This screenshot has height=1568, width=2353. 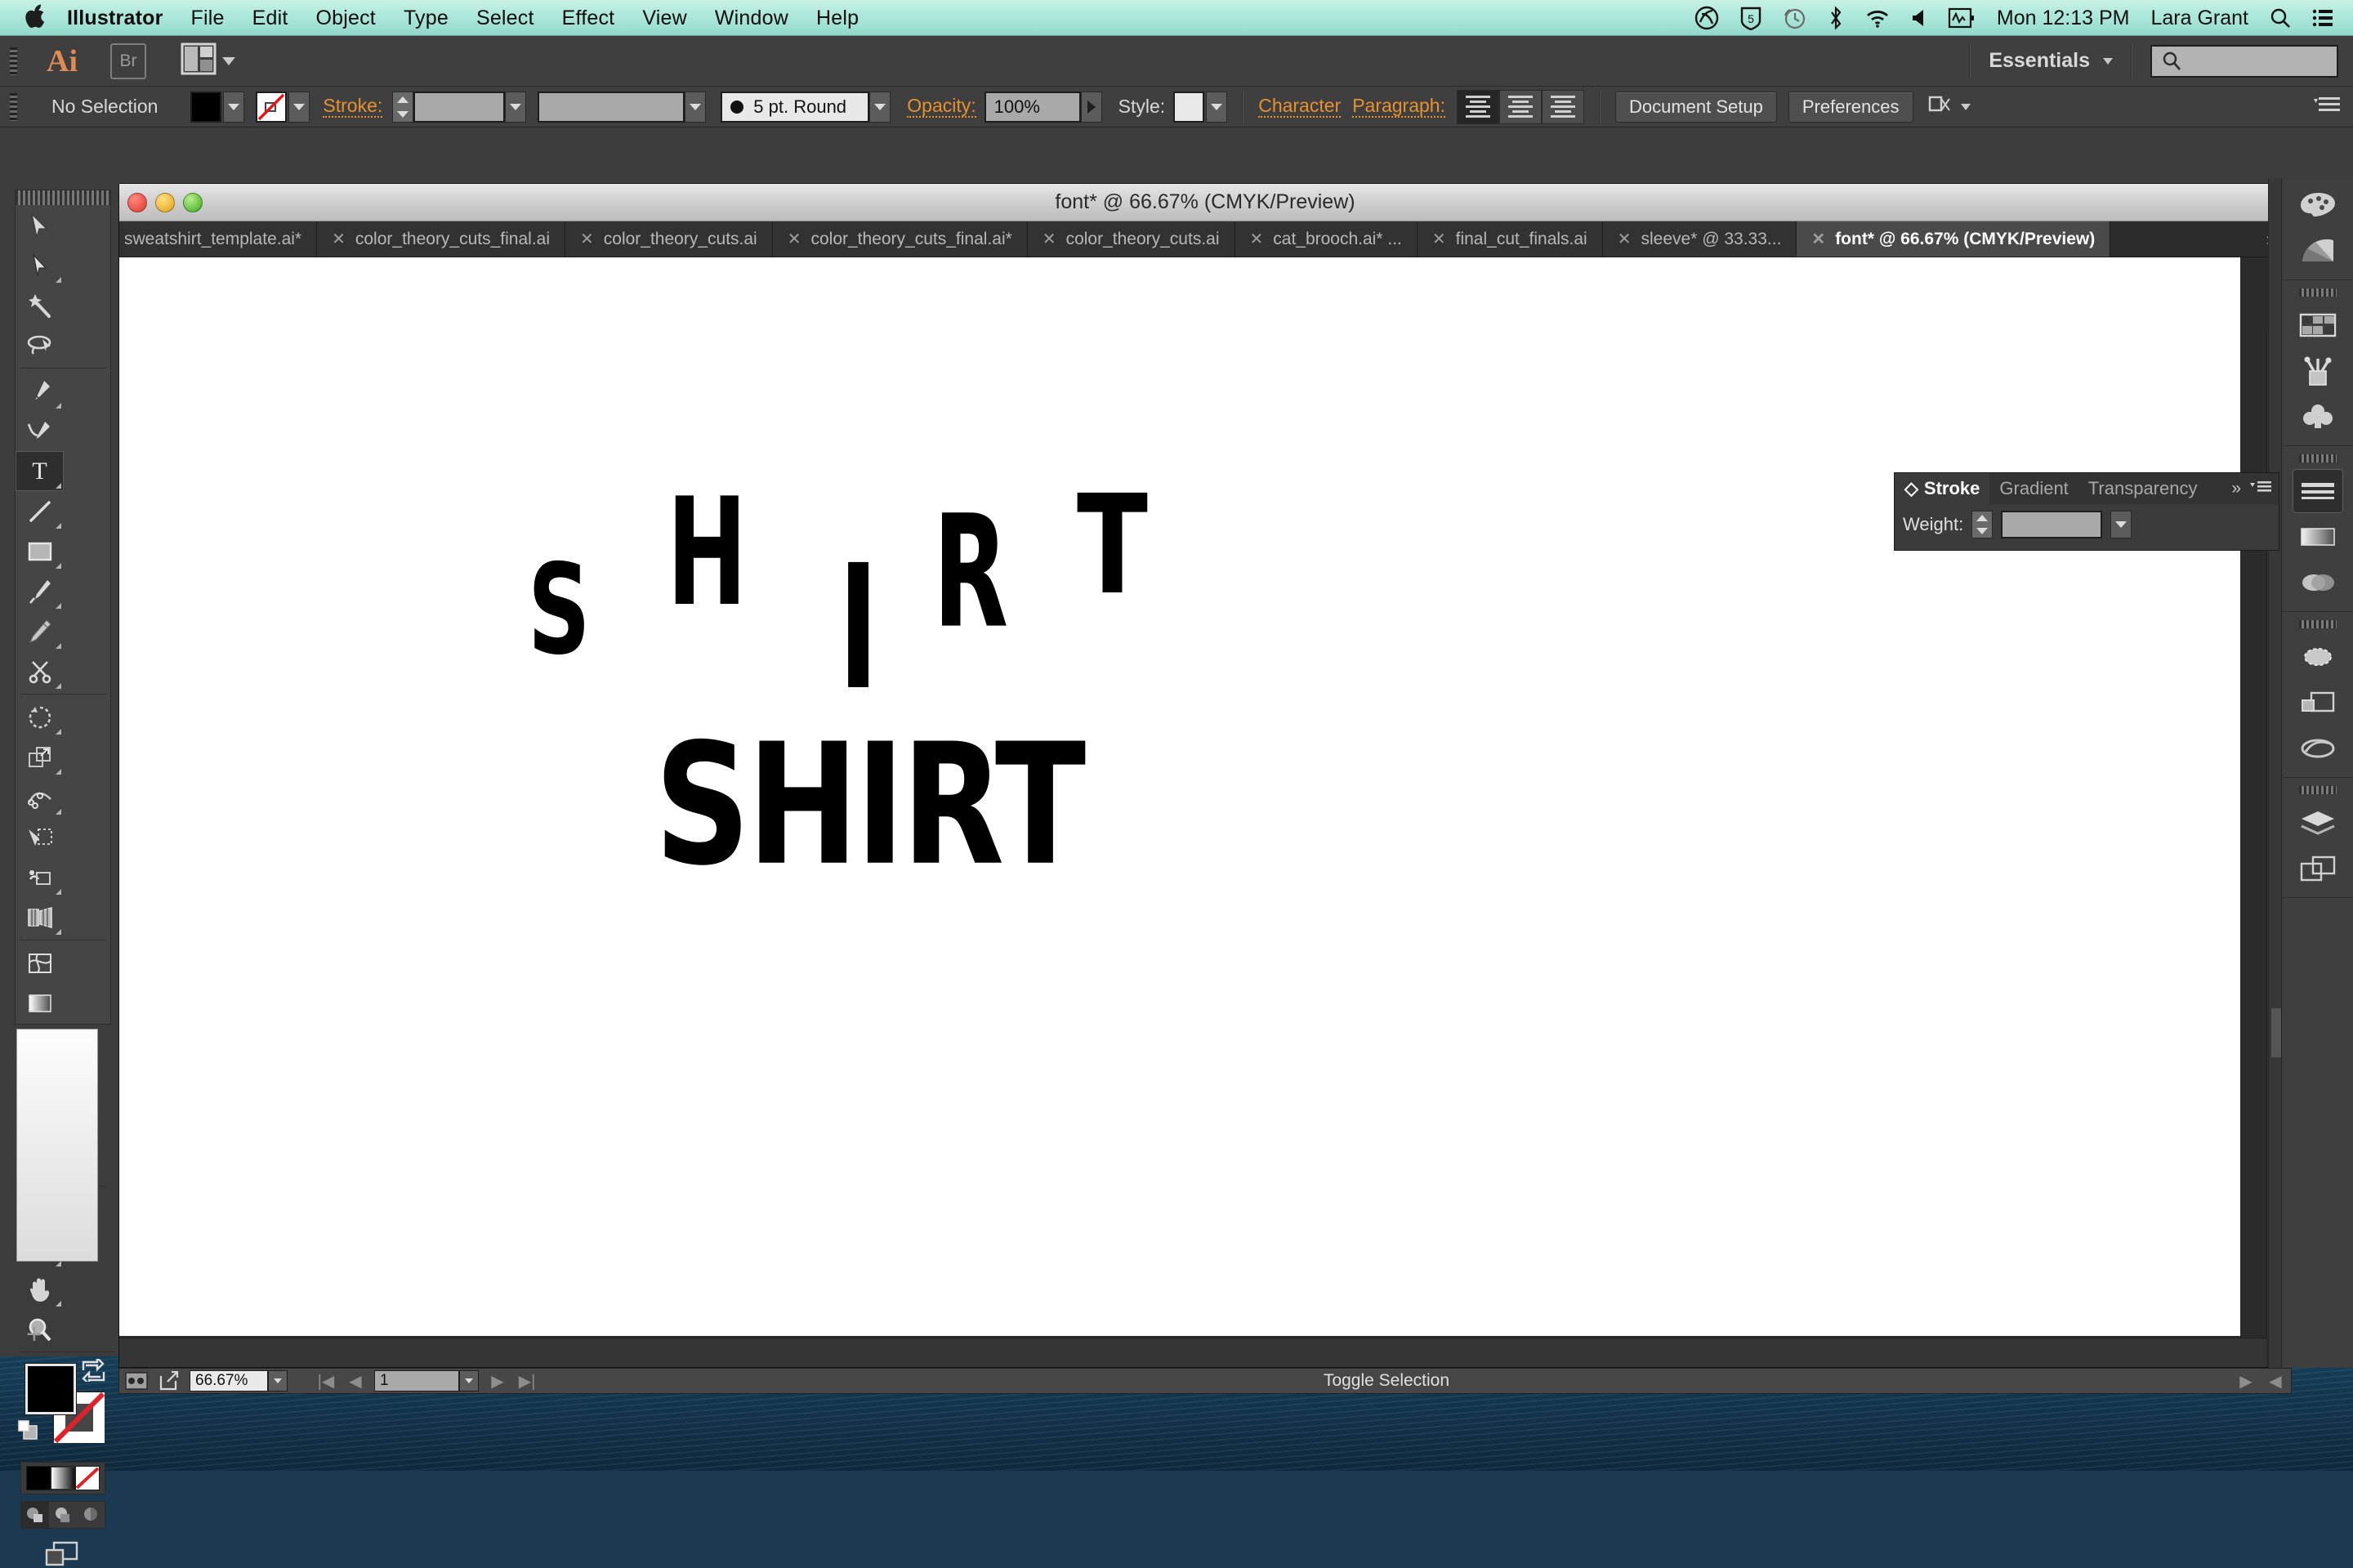 What do you see at coordinates (515, 107) in the screenshot?
I see `stroke-weight-dropdown` at bounding box center [515, 107].